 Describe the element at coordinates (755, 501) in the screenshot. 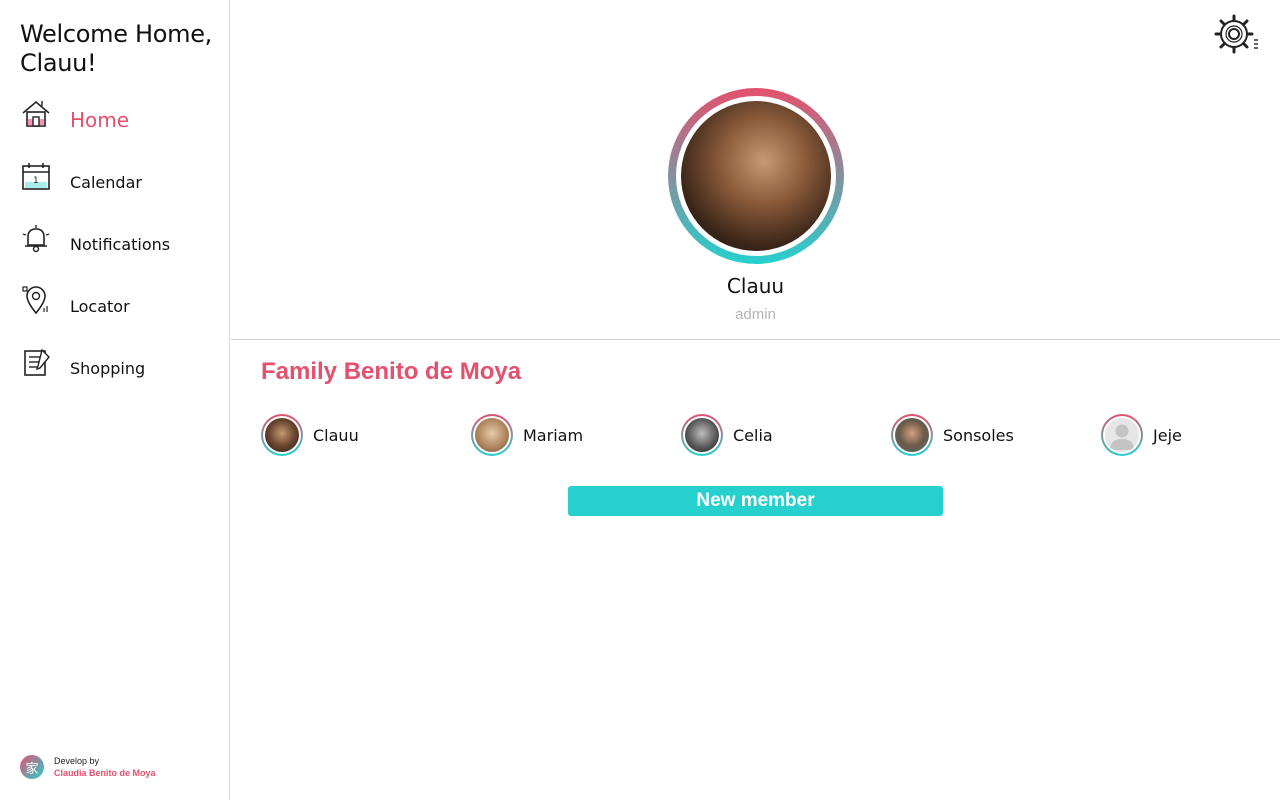

I see `new-member-button: New member` at that location.